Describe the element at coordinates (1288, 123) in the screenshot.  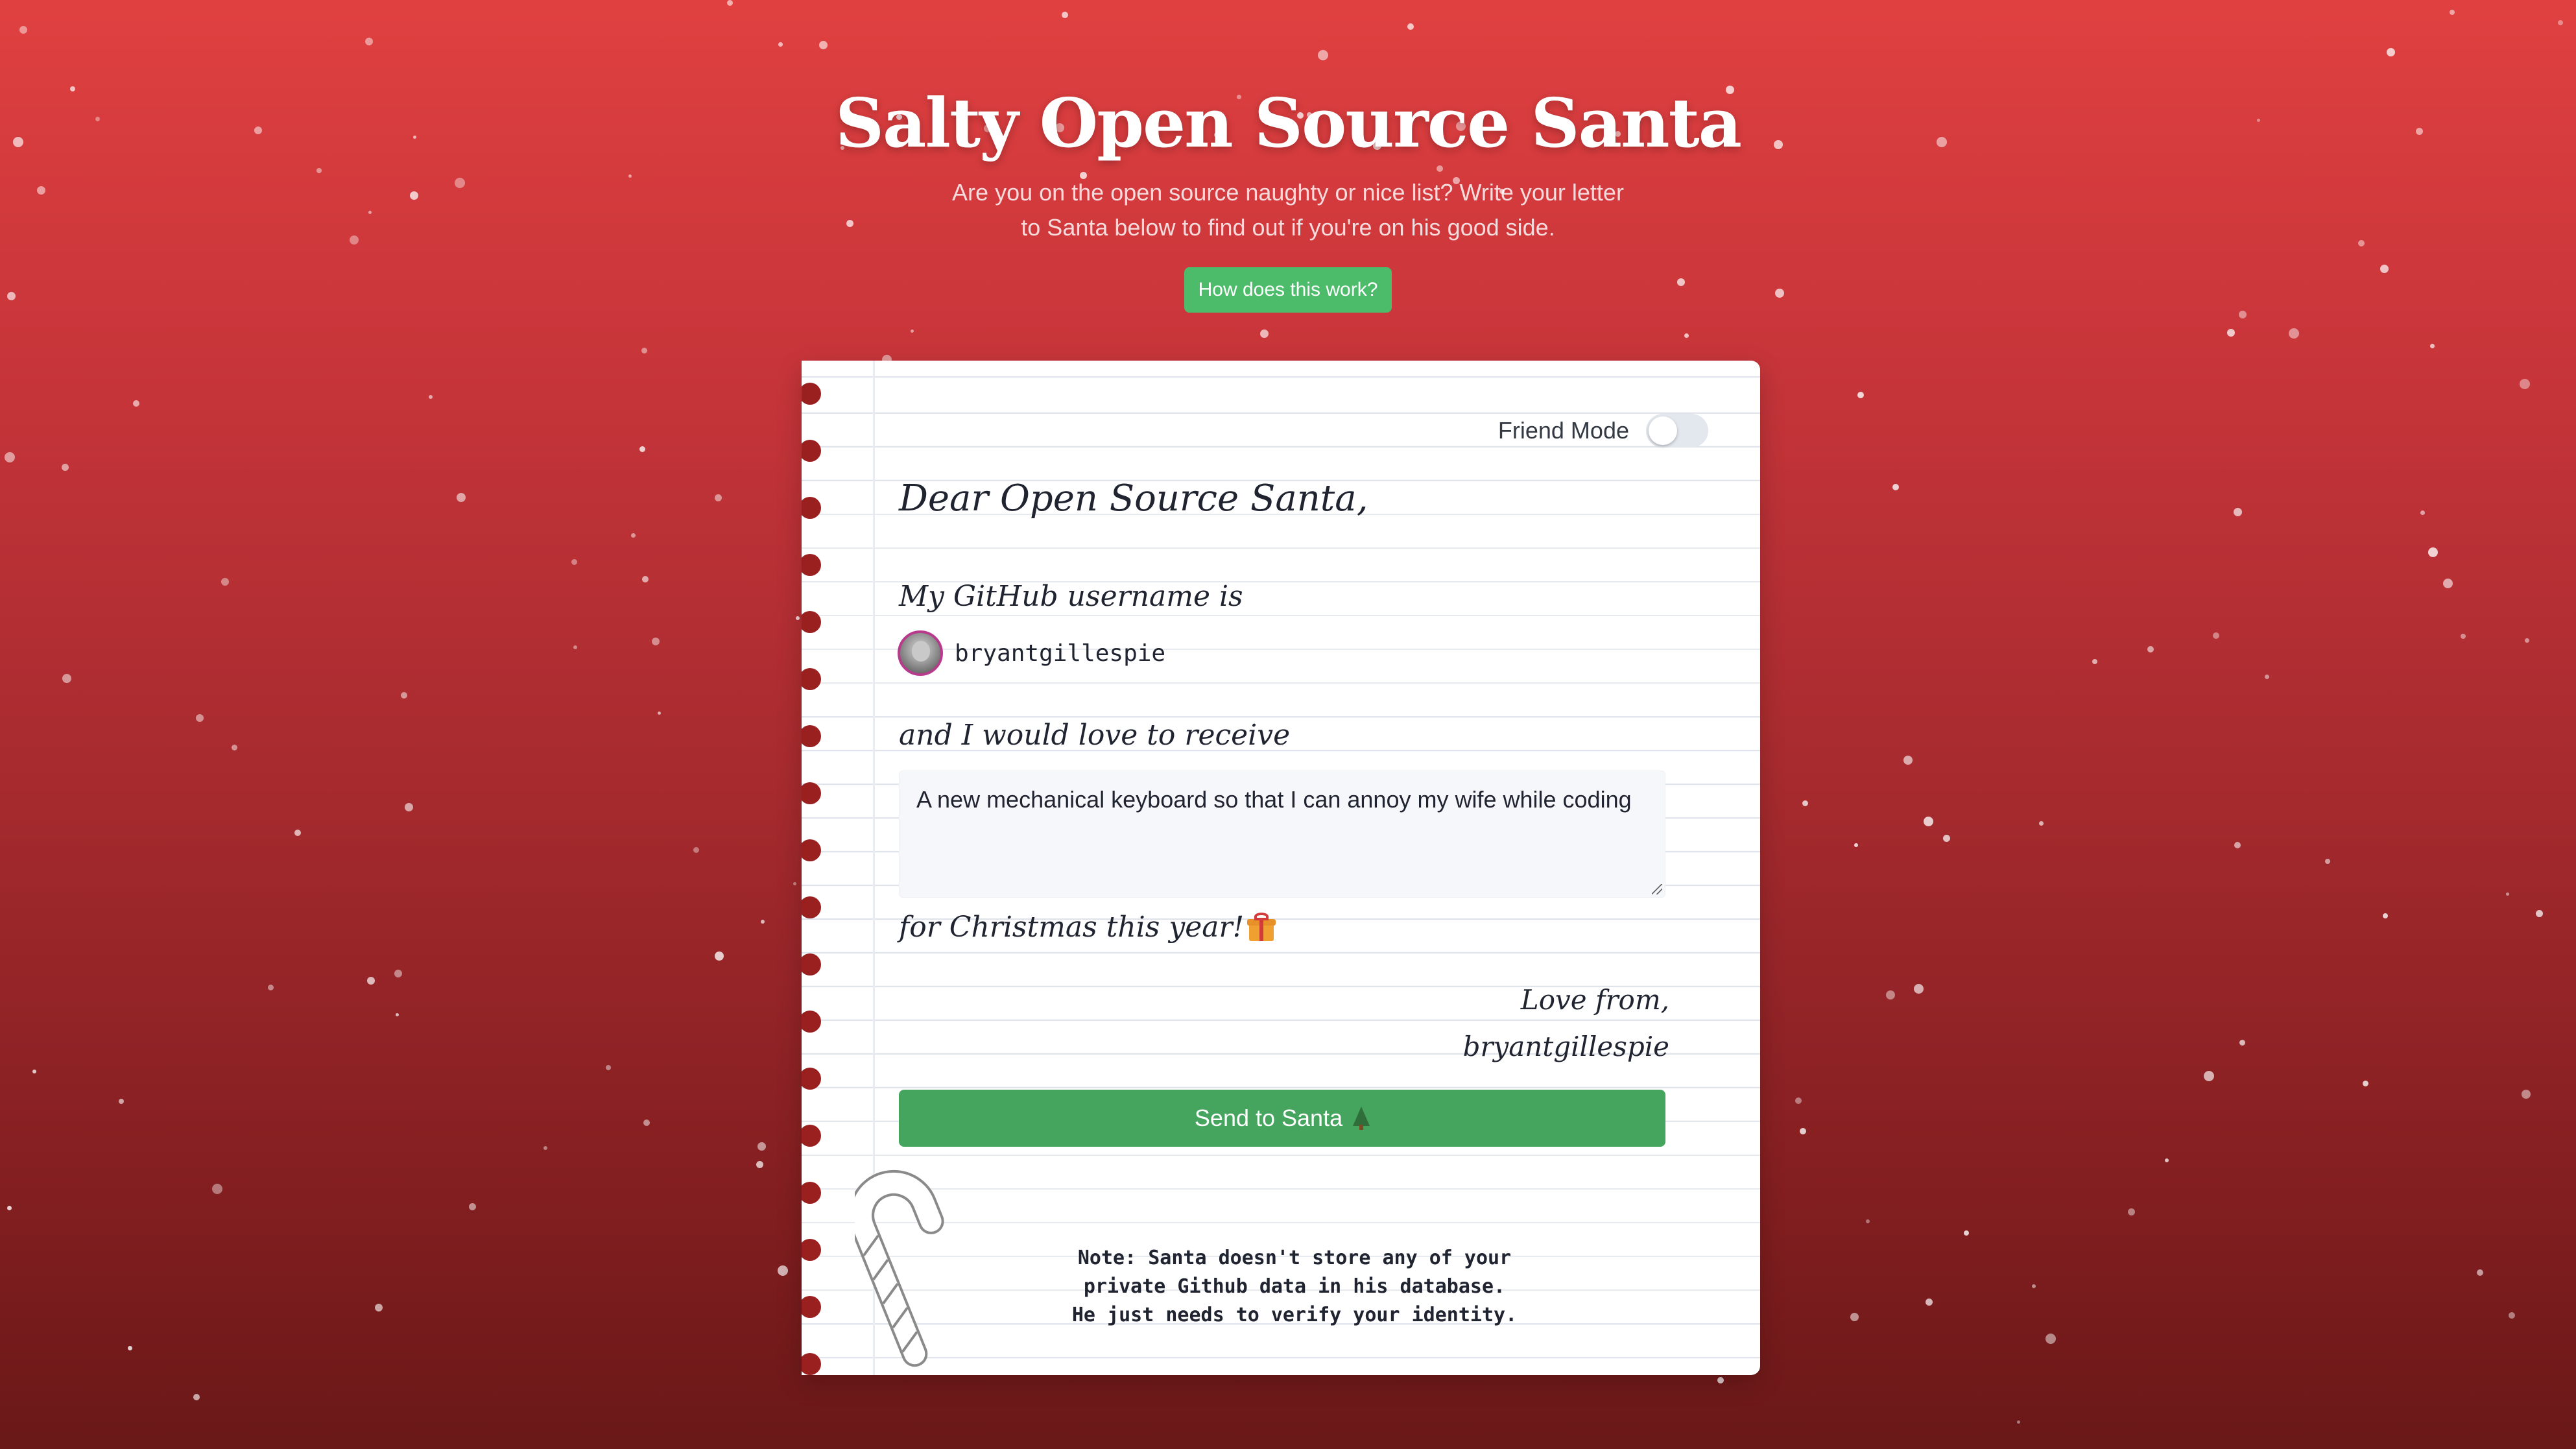
I see `page-title: Salty Open Source Santa` at that location.